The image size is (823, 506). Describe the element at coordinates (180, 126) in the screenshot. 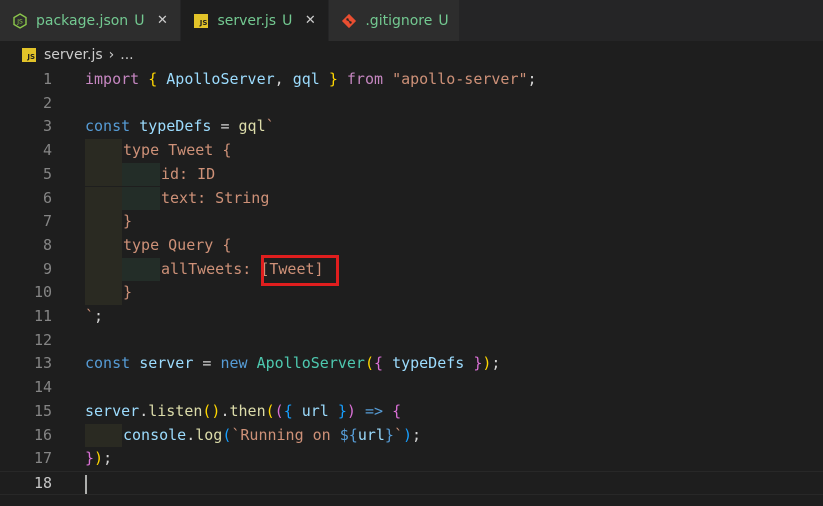

I see `code-text: const typeDefs = gql`` at that location.